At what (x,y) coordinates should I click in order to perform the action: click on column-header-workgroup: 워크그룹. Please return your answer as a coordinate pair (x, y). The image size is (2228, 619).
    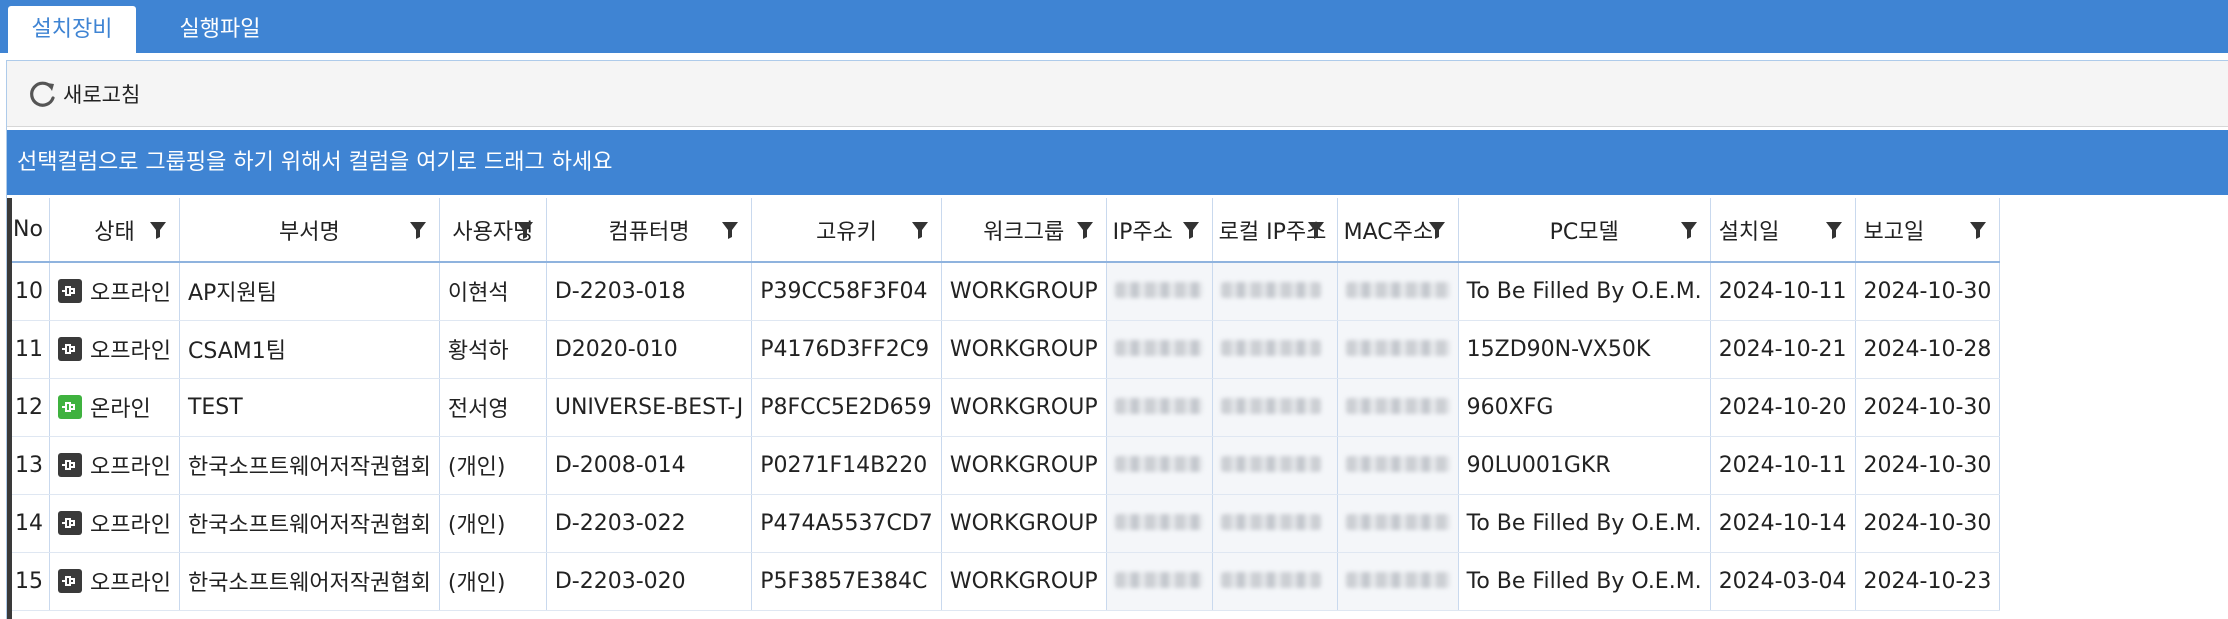
    Looking at the image, I should click on (1024, 230).